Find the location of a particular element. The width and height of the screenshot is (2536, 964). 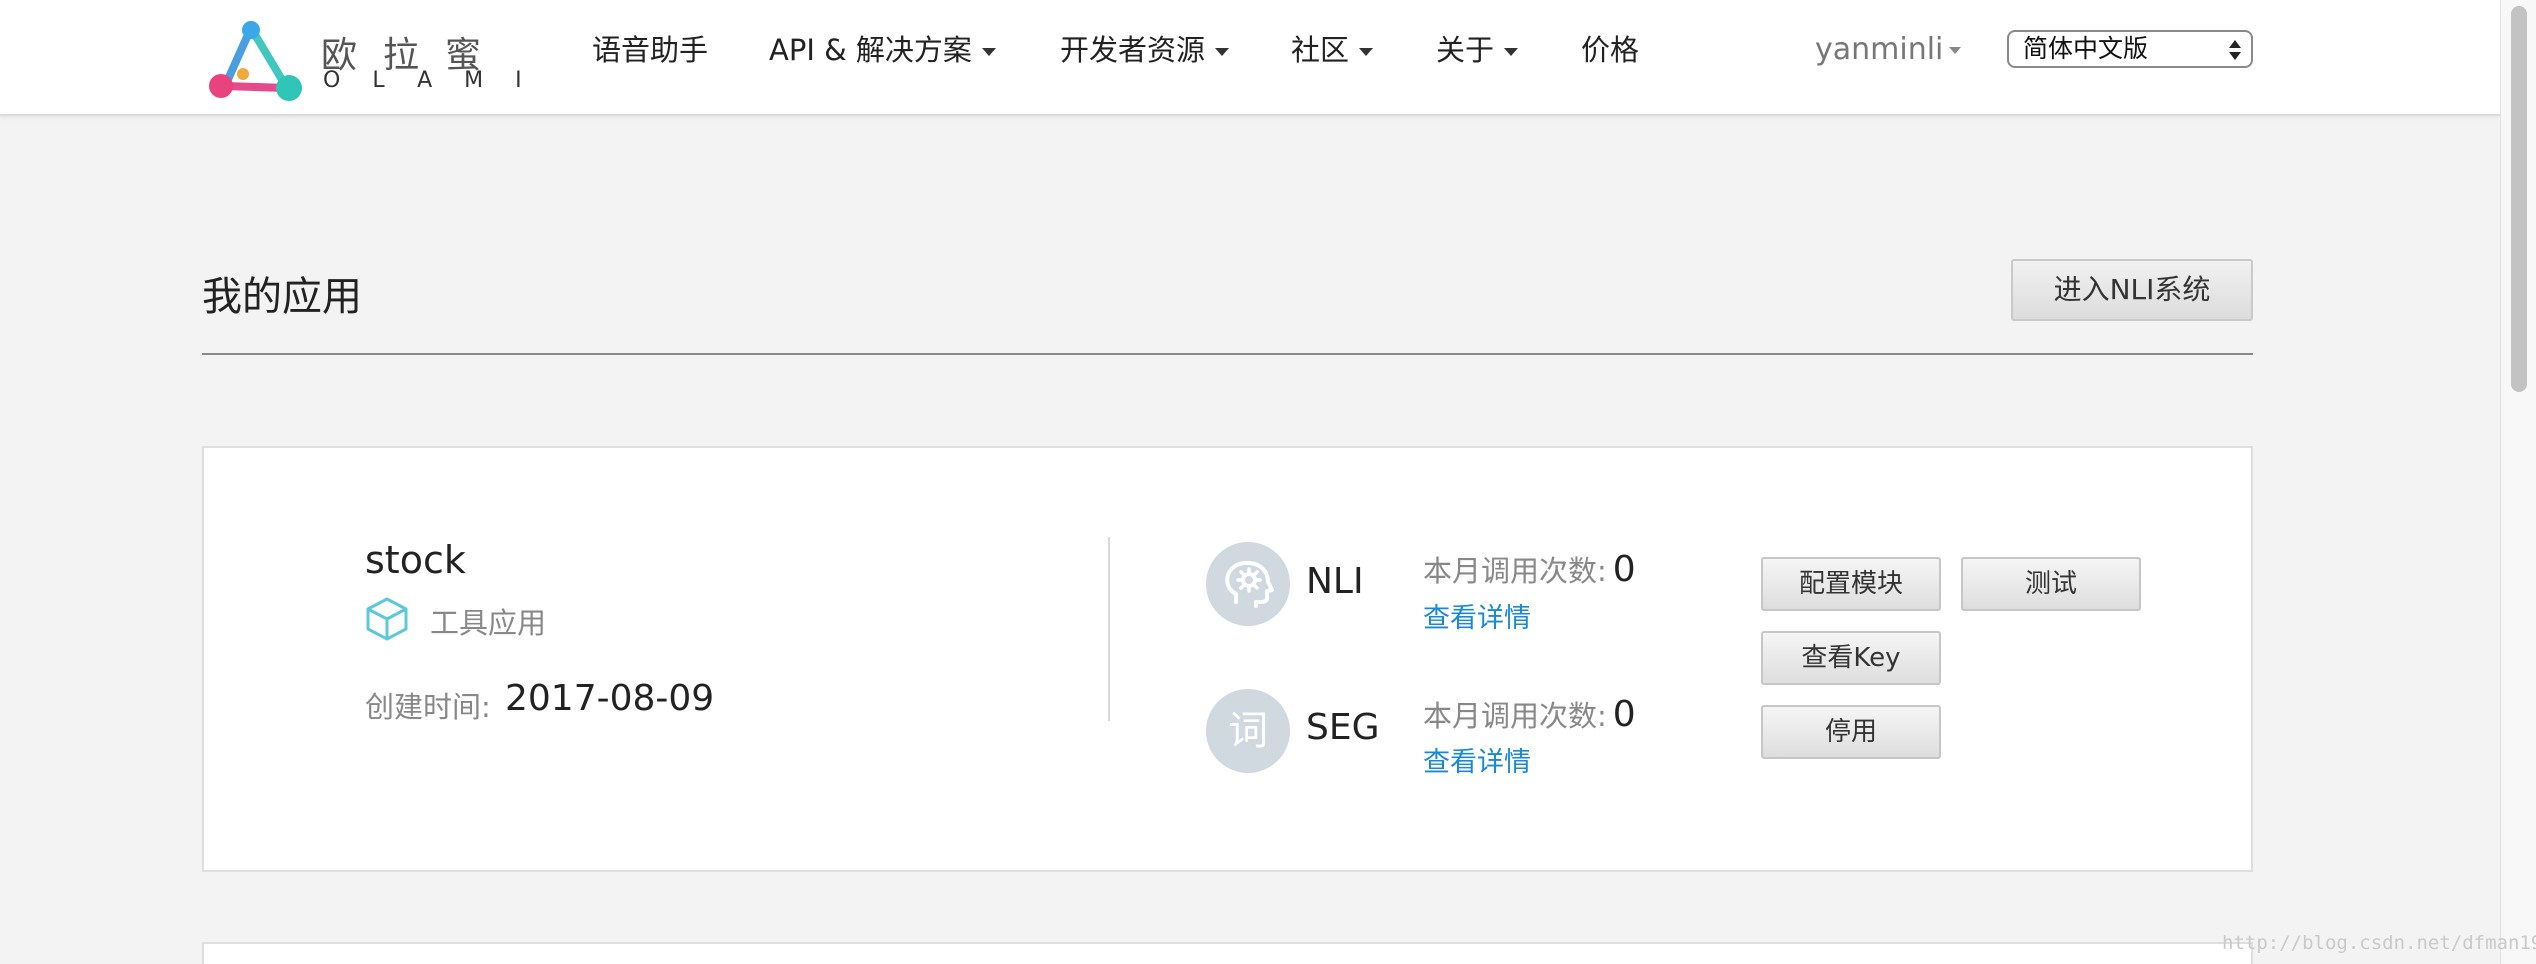

brain-gear-icon is located at coordinates (1248, 584).